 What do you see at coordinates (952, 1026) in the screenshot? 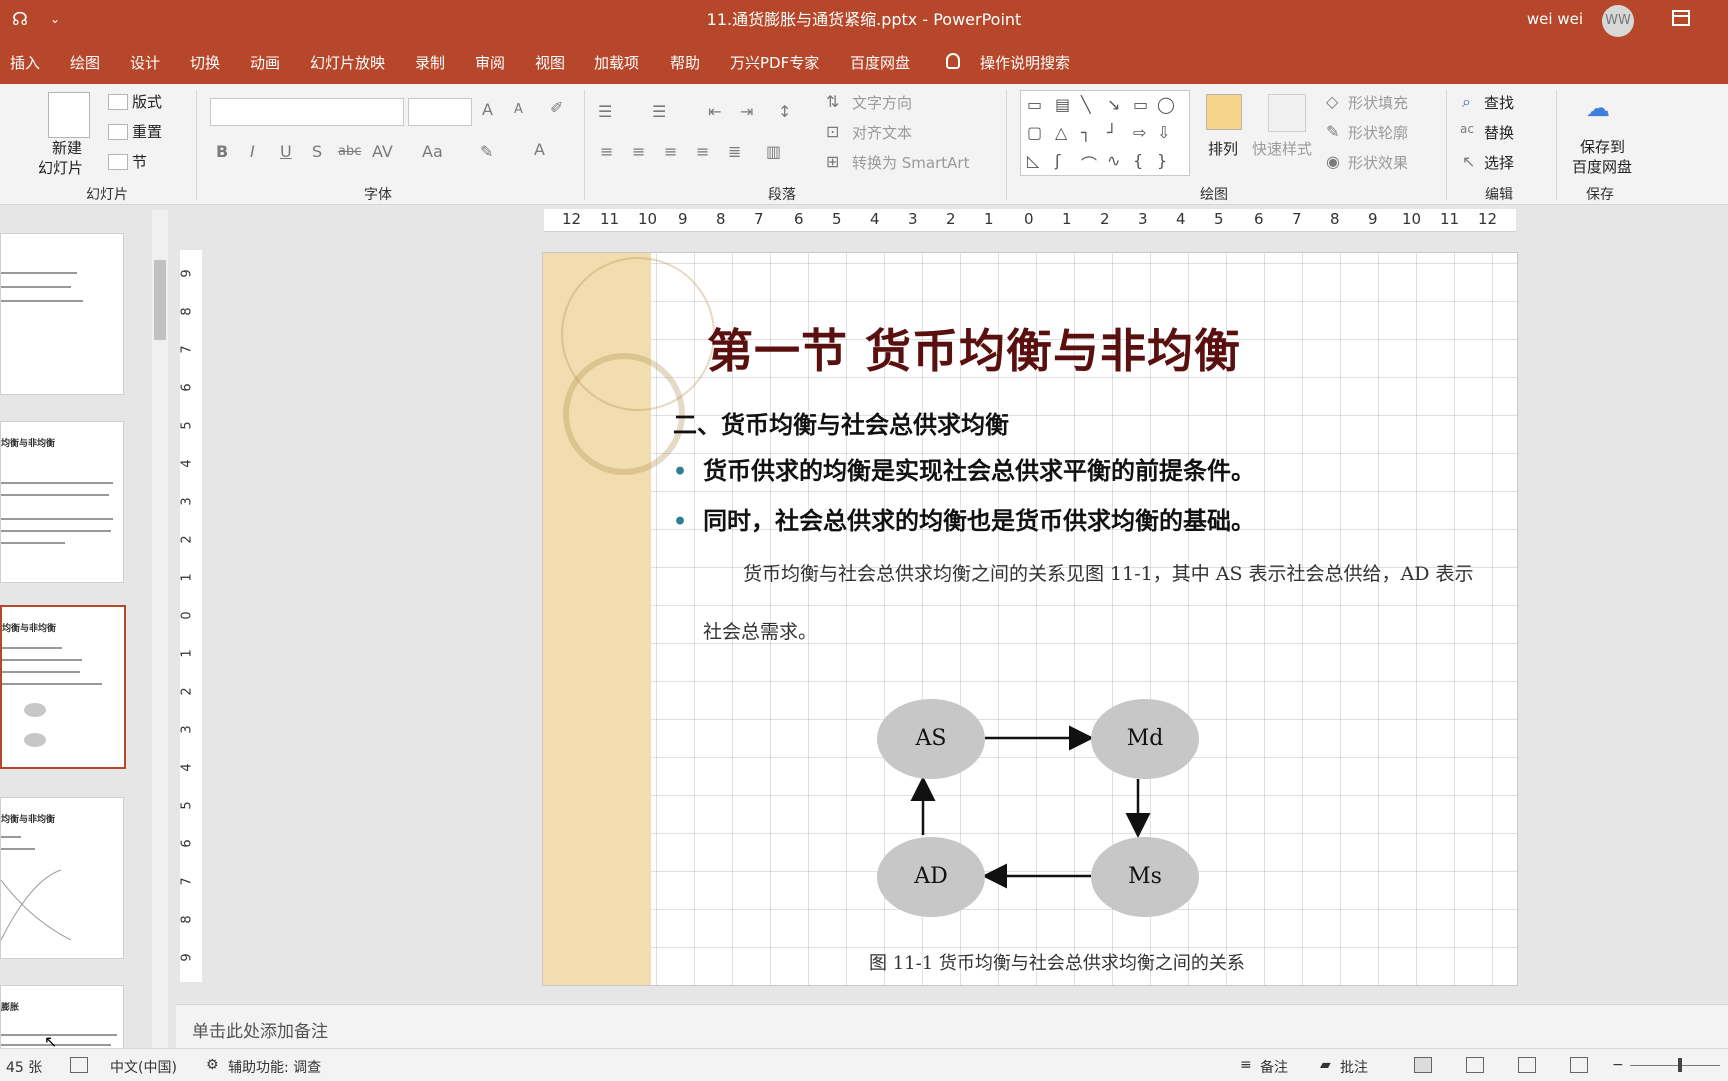
I see `notes-pane: 单击此处添加备注` at bounding box center [952, 1026].